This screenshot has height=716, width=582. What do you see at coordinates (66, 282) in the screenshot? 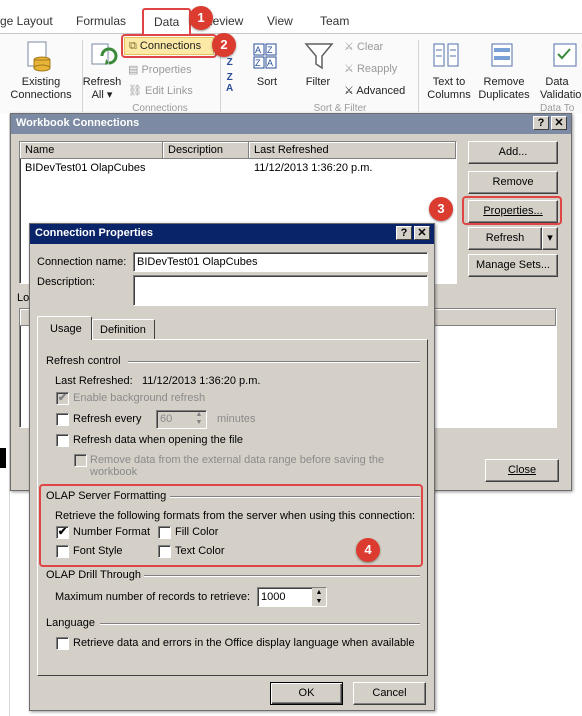
I see `description-label: Description:` at bounding box center [66, 282].